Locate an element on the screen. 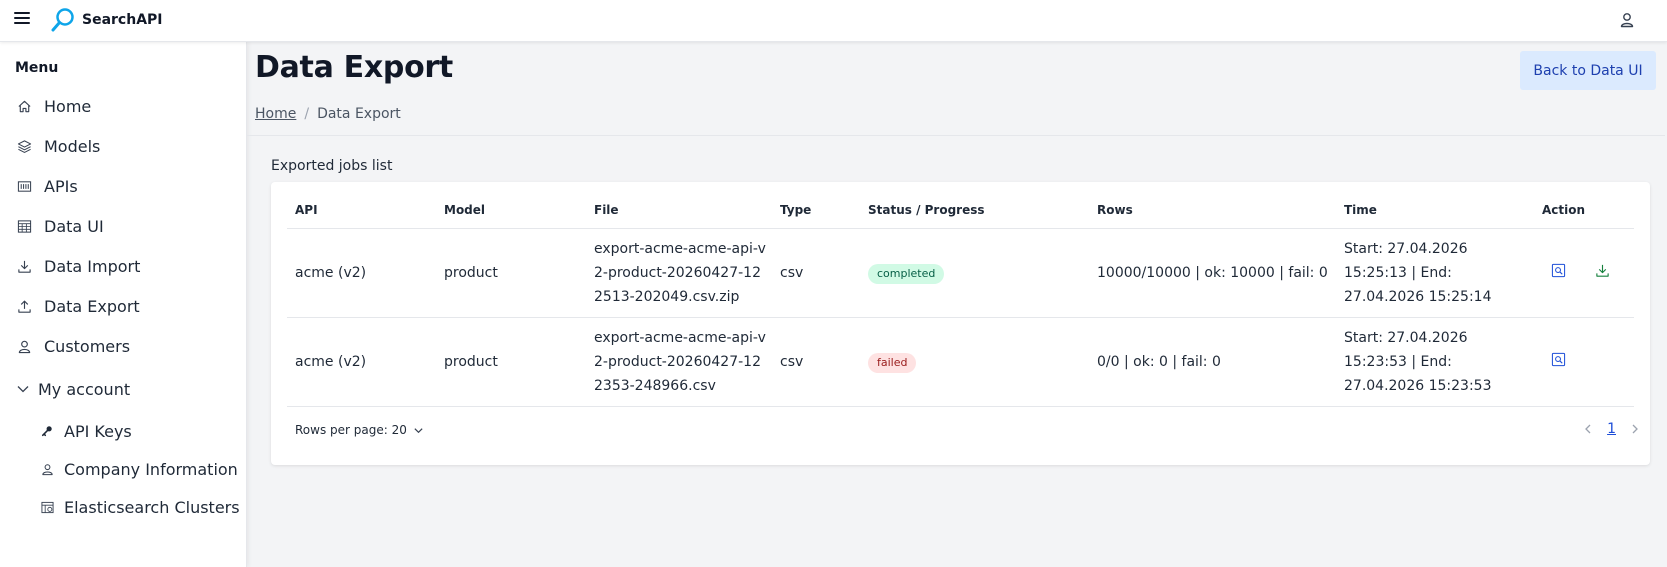  sidebar-item-label: API Keys is located at coordinates (98, 431).